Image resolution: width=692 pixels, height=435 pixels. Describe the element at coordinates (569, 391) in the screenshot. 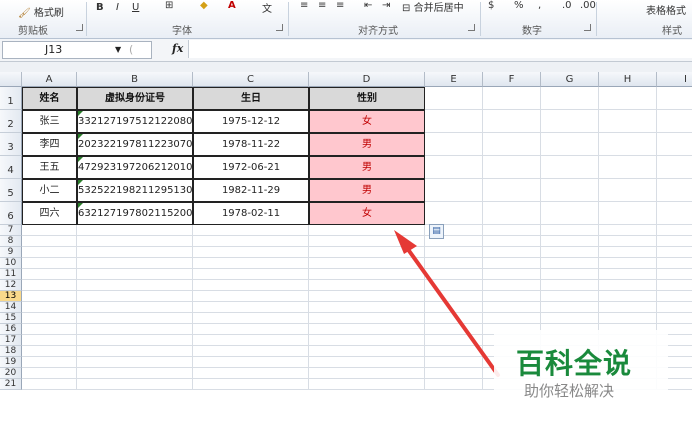

I see `watermark-subtitle: 助你轻松解决` at that location.